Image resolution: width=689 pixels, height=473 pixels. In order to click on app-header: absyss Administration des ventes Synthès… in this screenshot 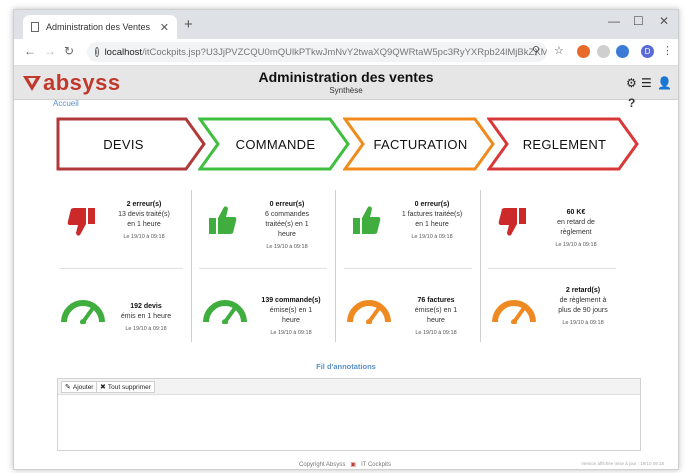, I will do `click(346, 83)`.